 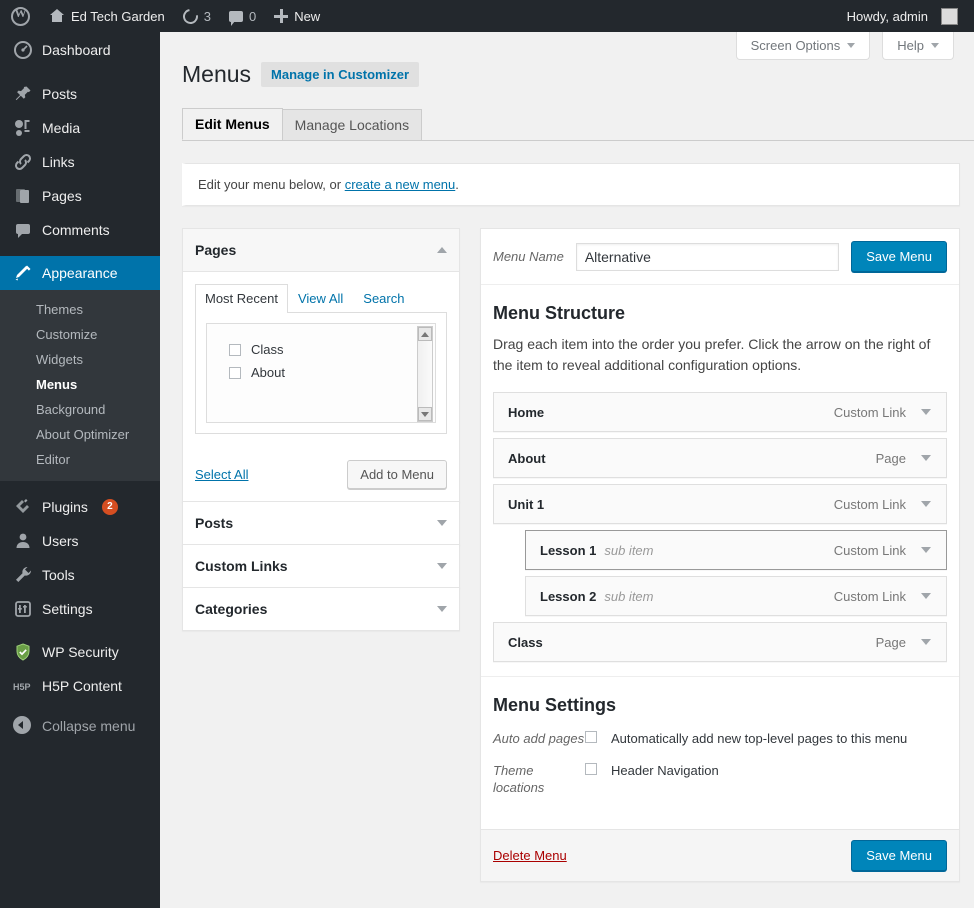 What do you see at coordinates (80, 384) in the screenshot?
I see `submenu-item-menus: Menus` at bounding box center [80, 384].